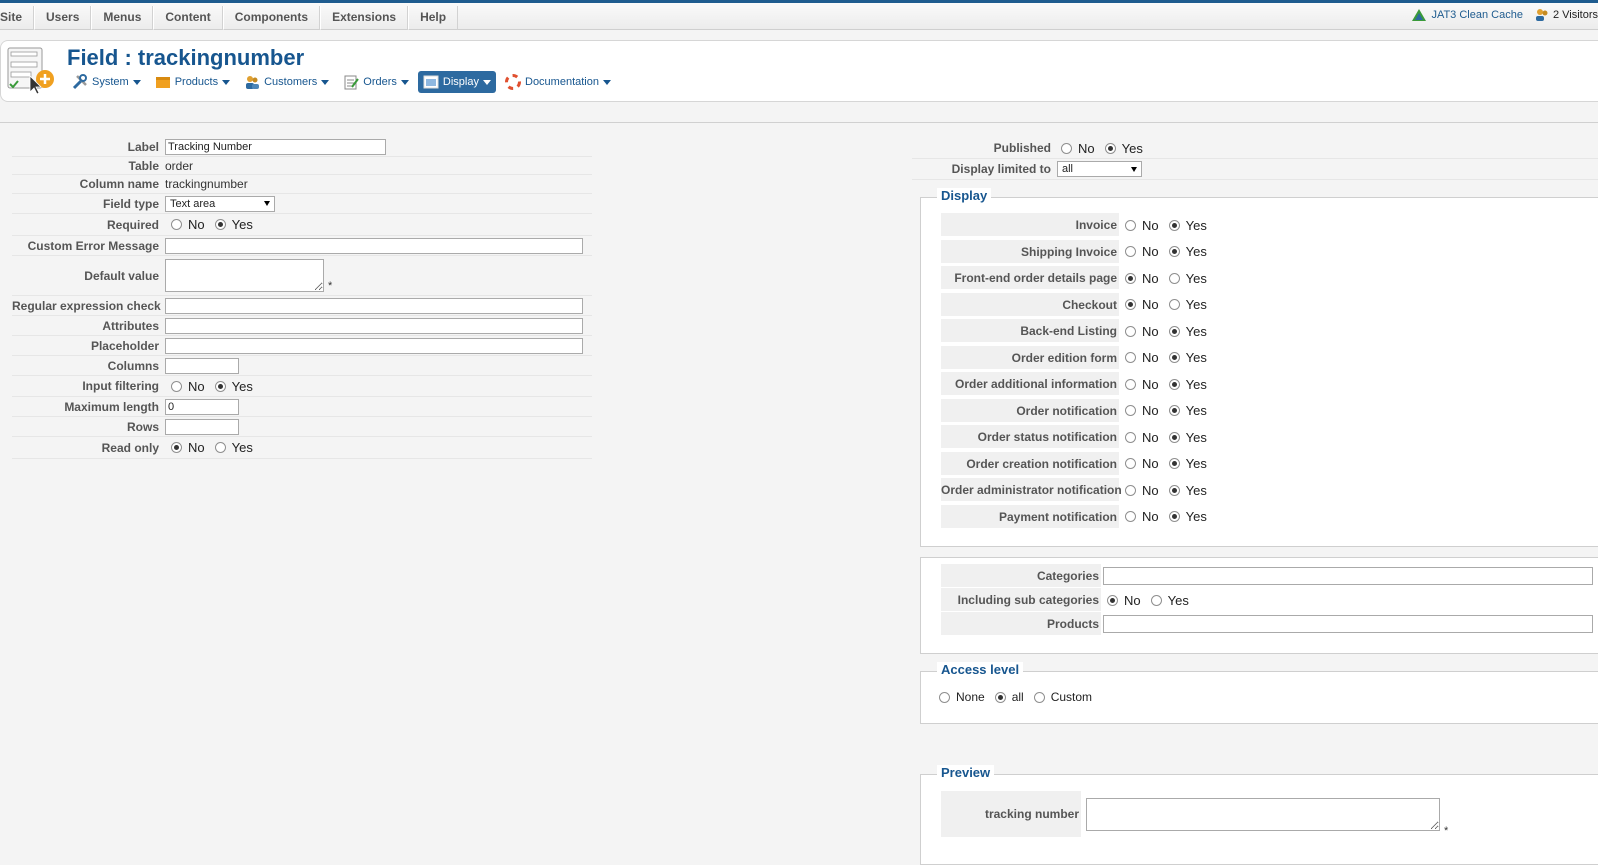 This screenshot has width=1598, height=865. I want to click on toolbar-products: Products, so click(192, 82).